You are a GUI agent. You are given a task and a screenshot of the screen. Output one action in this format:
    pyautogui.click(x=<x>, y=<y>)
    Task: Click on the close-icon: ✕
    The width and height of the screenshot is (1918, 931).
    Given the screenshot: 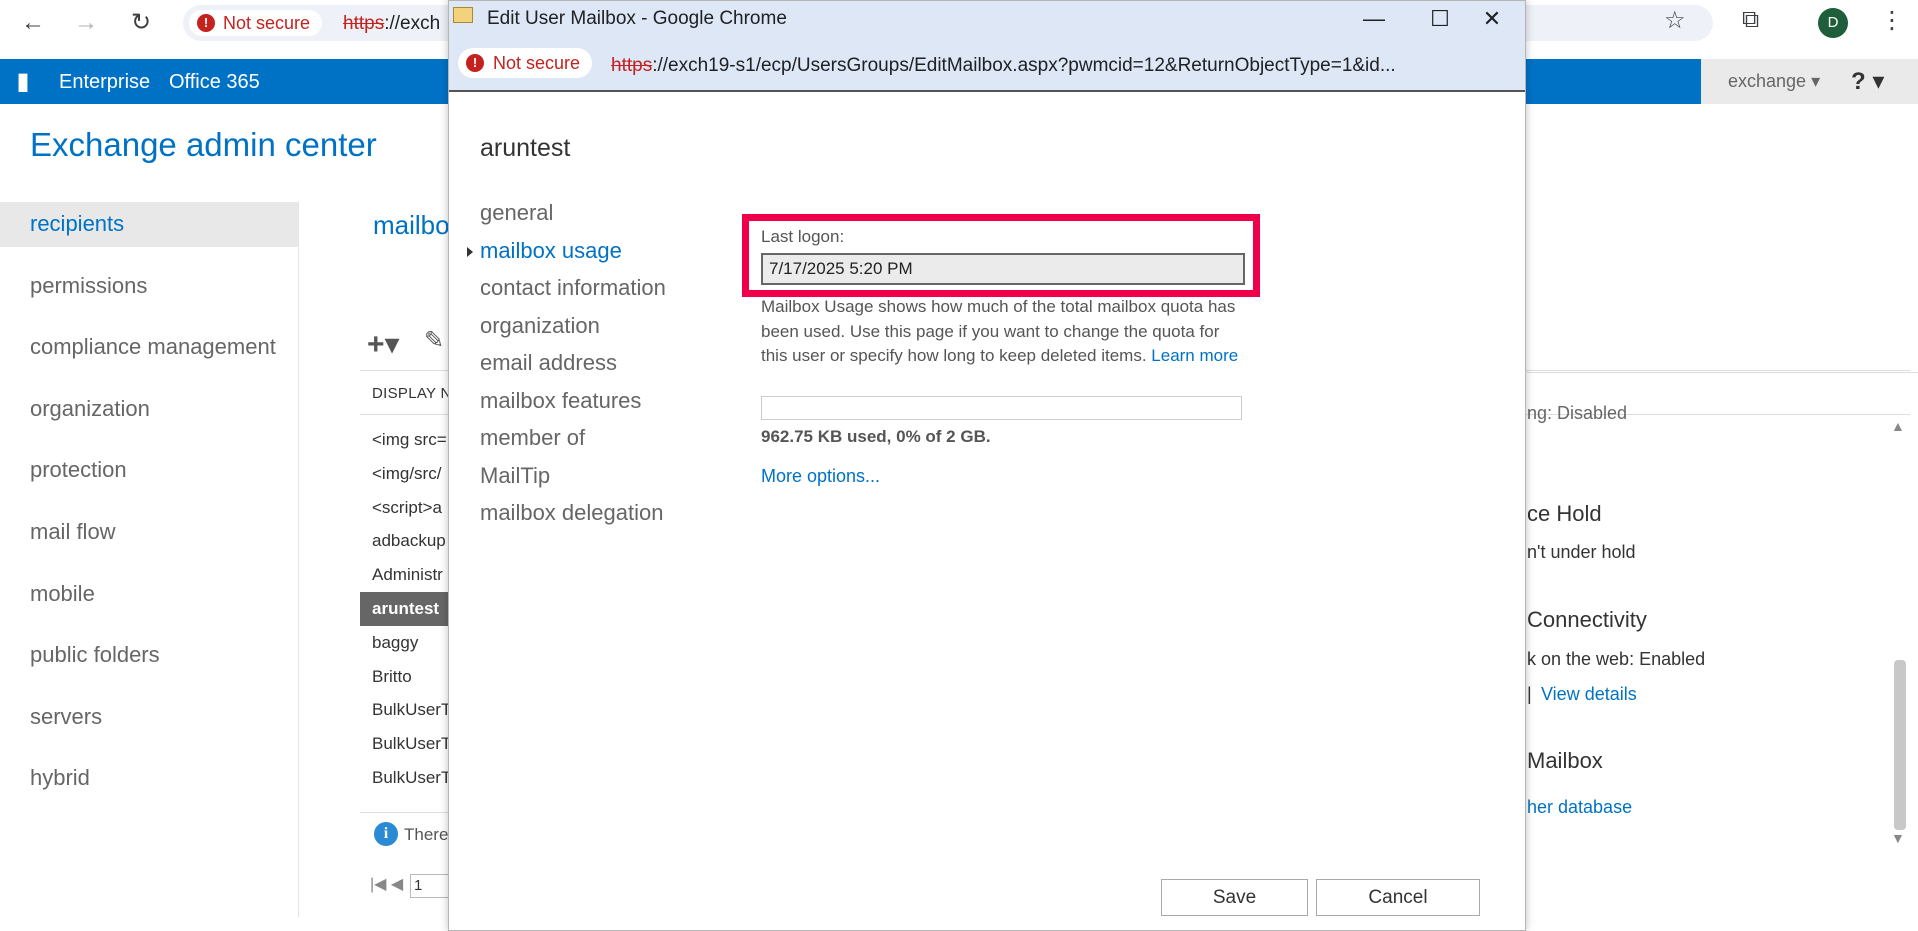 What is the action you would take?
    pyautogui.click(x=1492, y=19)
    